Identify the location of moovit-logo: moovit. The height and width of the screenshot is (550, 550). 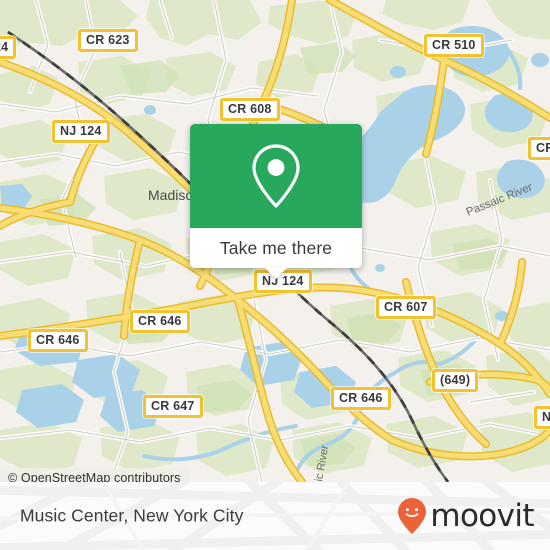
(466, 516).